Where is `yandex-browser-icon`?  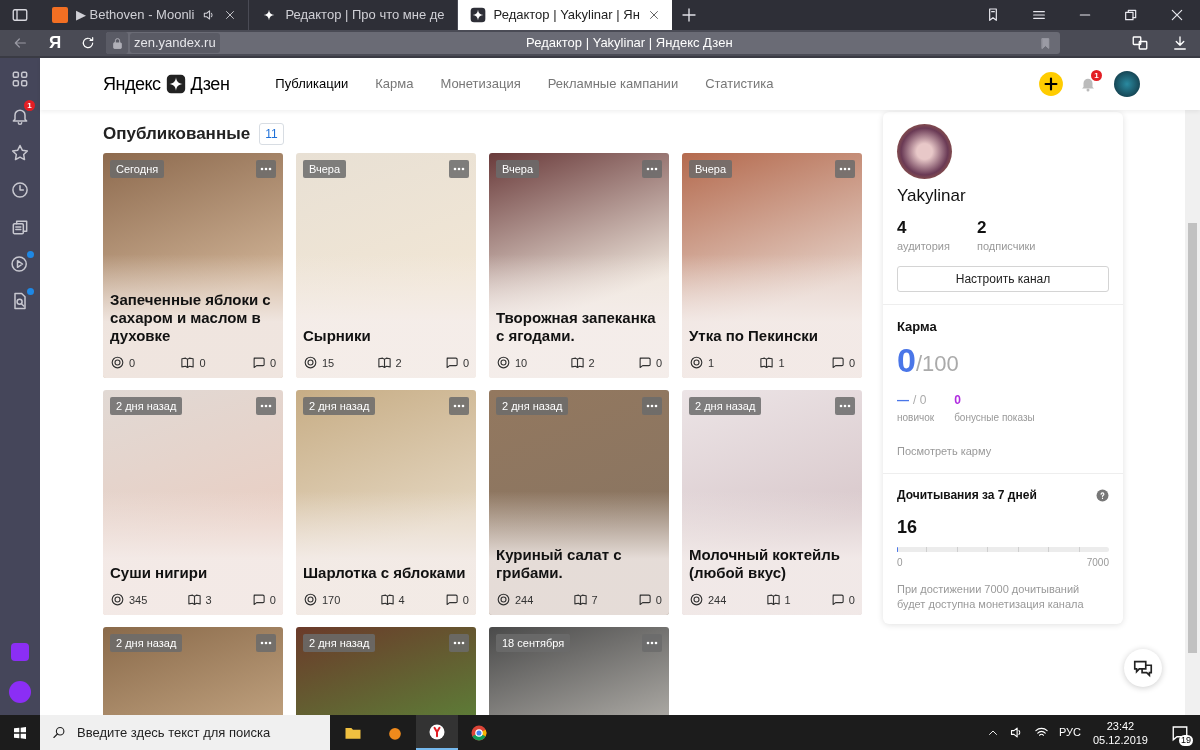 yandex-browser-icon is located at coordinates (437, 732).